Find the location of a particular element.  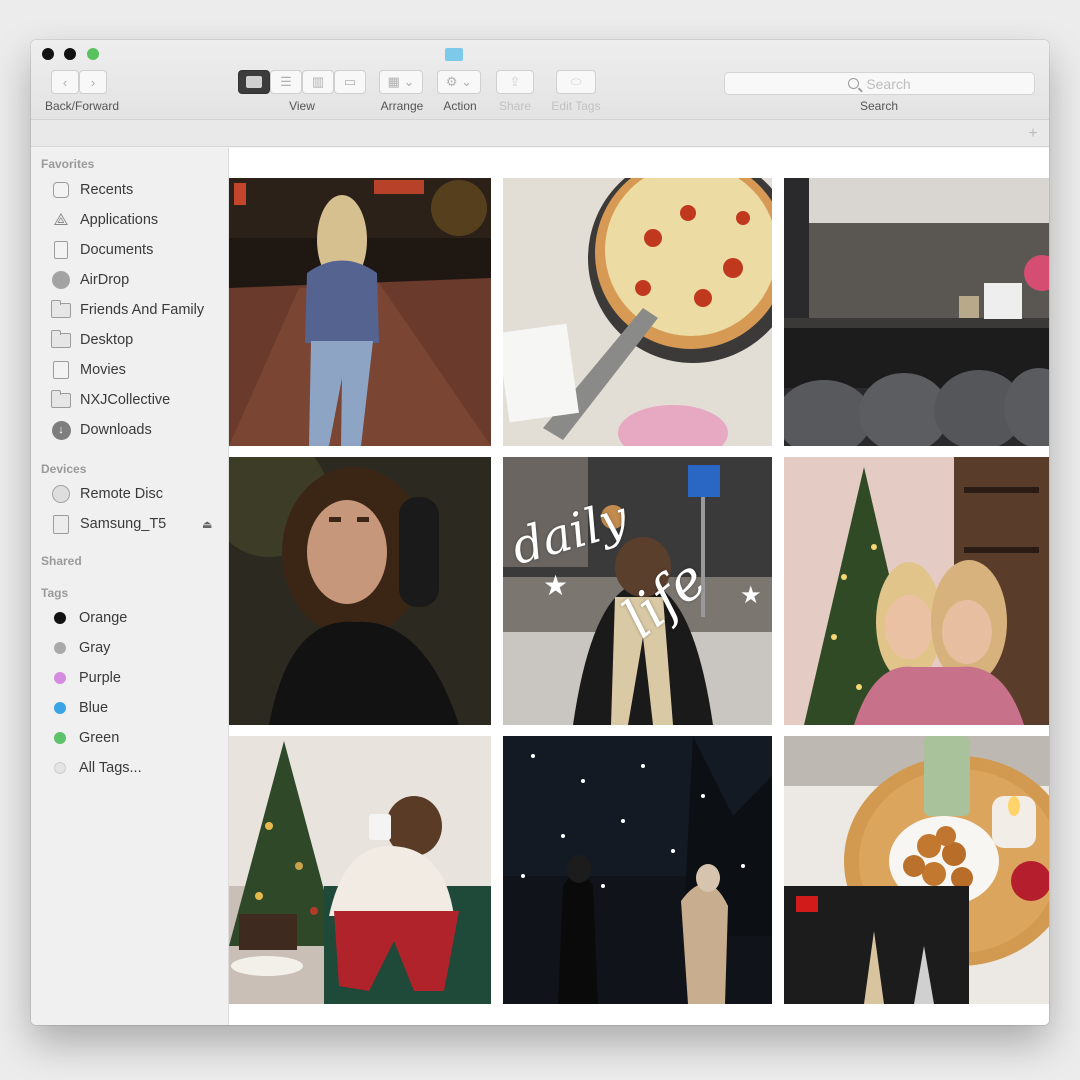

action-button: ⚙ ⌄ is located at coordinates (459, 82).